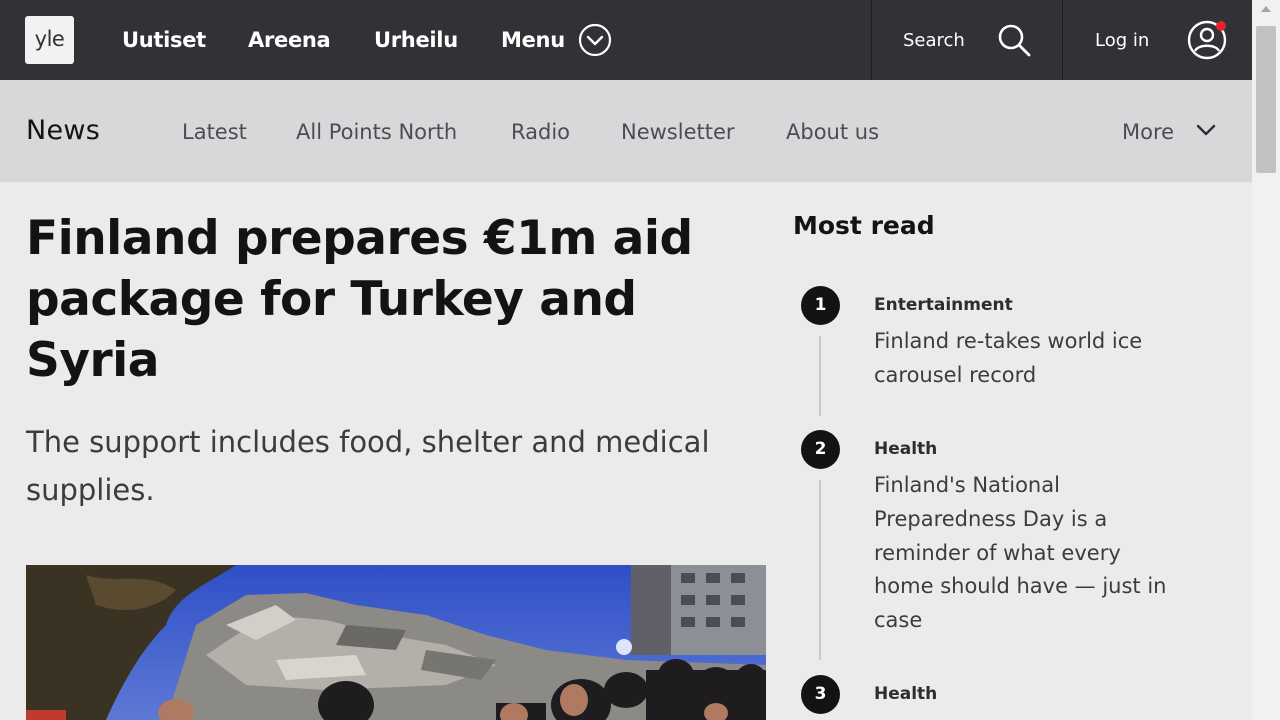 The width and height of the screenshot is (1280, 720). I want to click on scroll-up-arrow-icon, so click(1266, 9).